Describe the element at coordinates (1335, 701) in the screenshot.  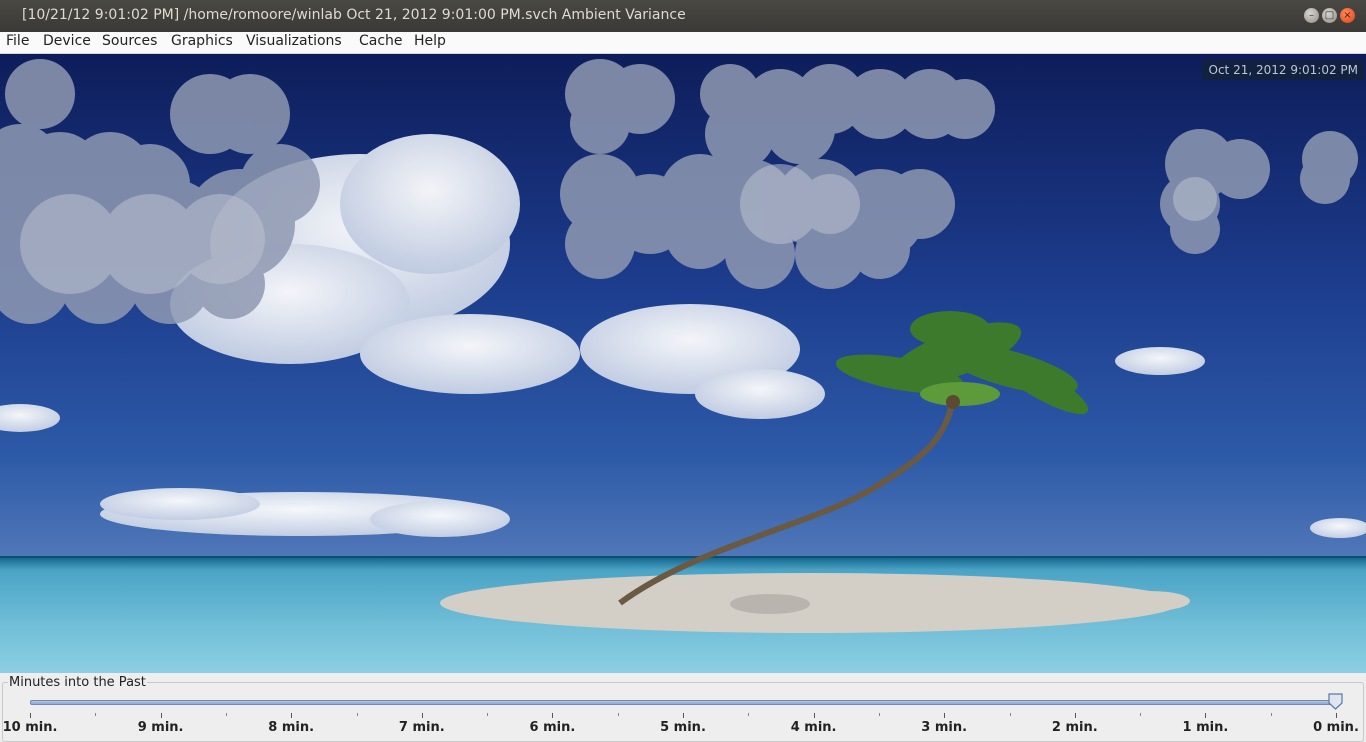
I see `slider-thumb` at that location.